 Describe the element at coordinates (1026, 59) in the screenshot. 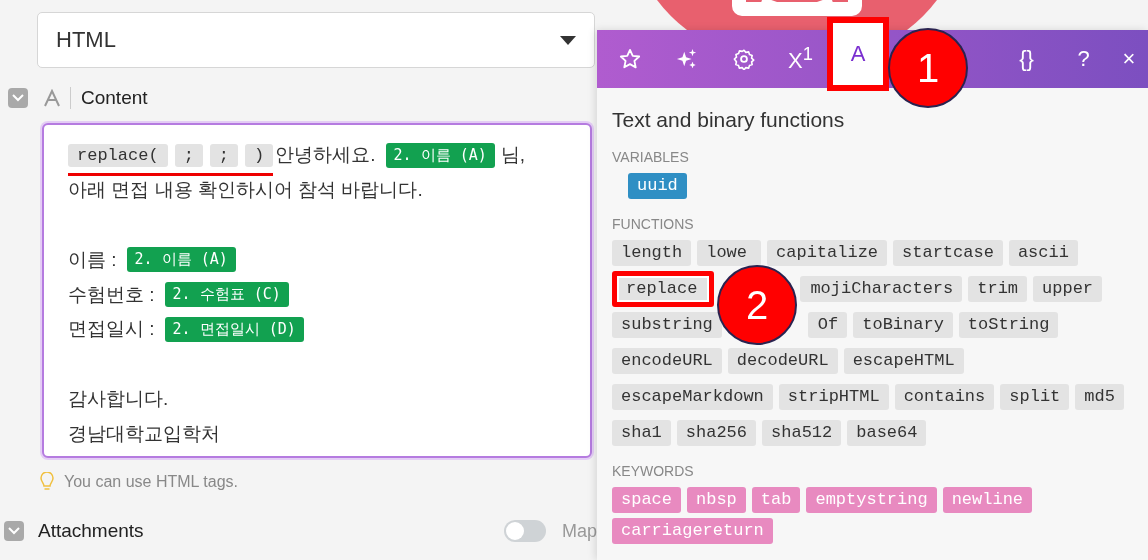

I see `panel-tab: {}` at that location.